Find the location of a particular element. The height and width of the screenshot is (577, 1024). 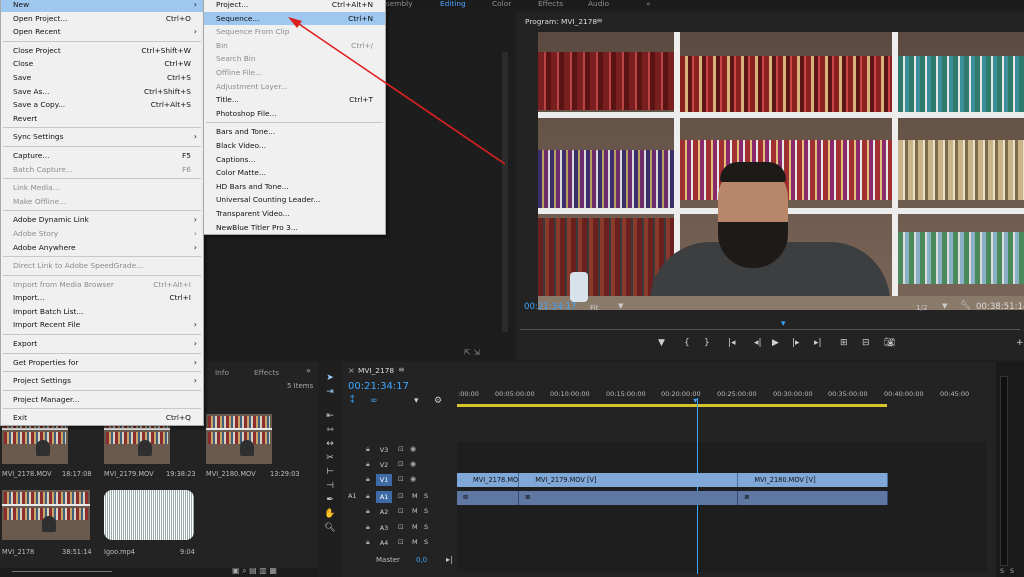

annotation-arrow is located at coordinates (397, 91).